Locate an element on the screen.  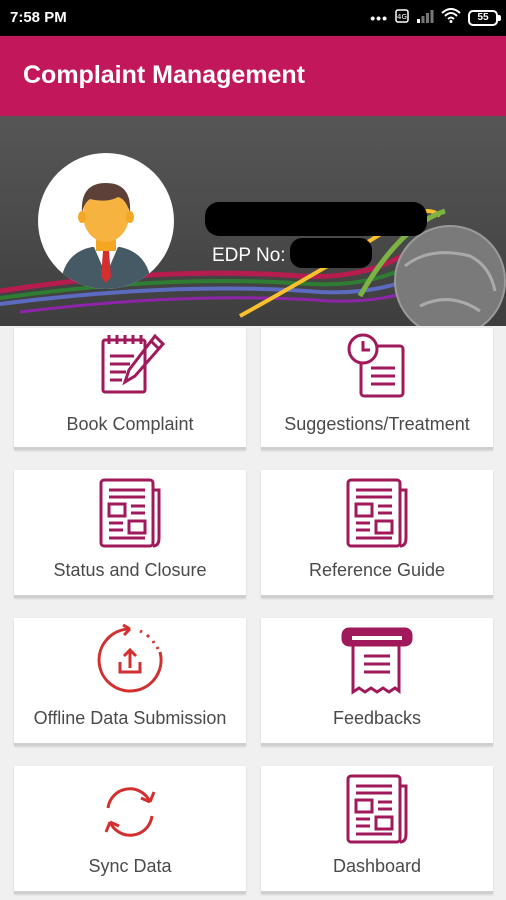
book-complaint-label: Book Complaint is located at coordinates (130, 424).